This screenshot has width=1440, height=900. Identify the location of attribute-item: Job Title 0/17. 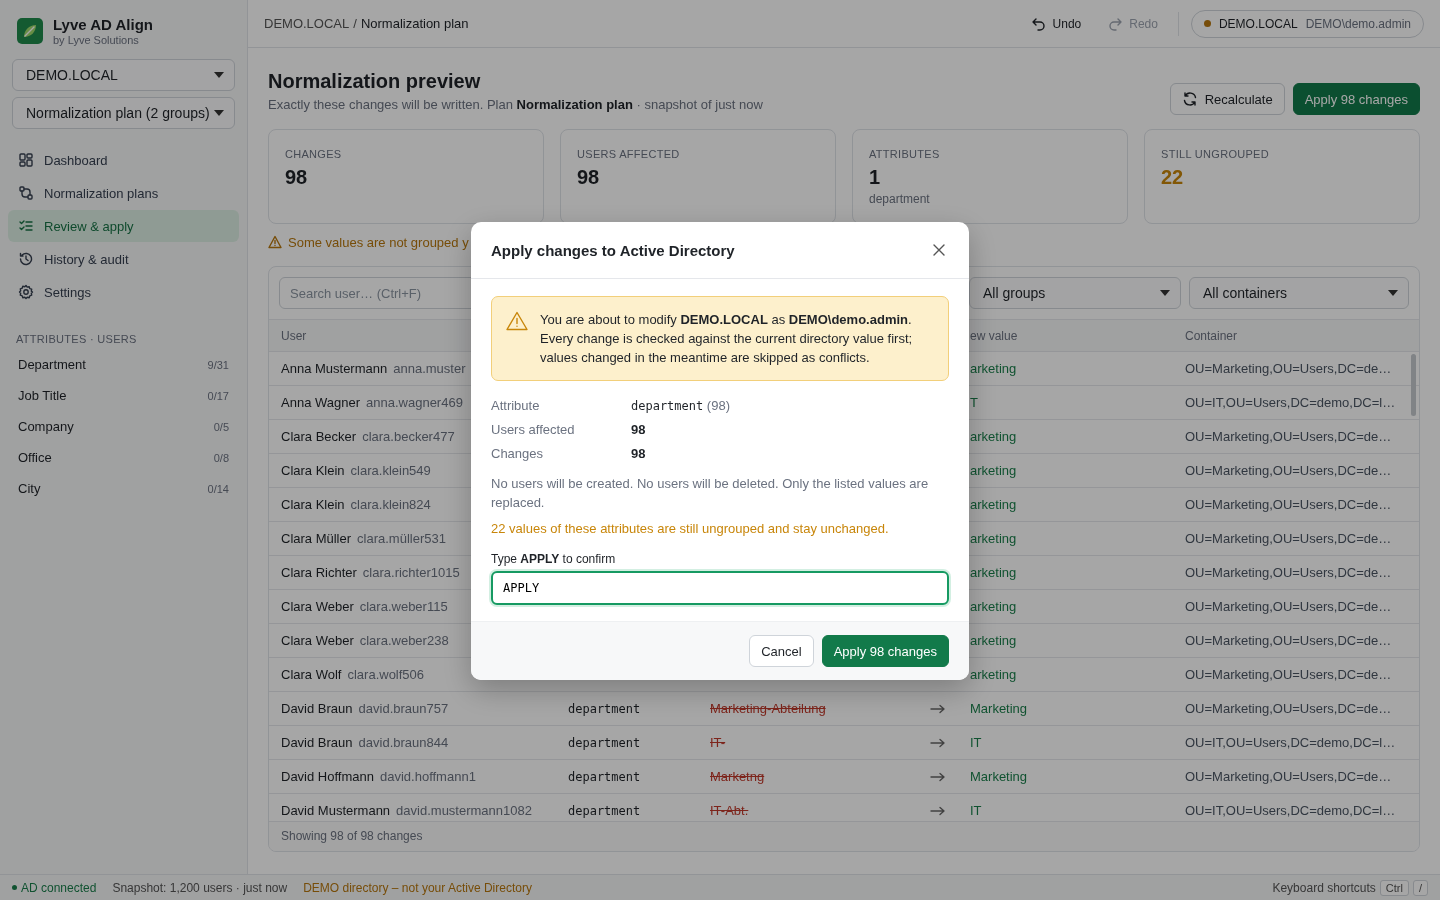
(123, 395).